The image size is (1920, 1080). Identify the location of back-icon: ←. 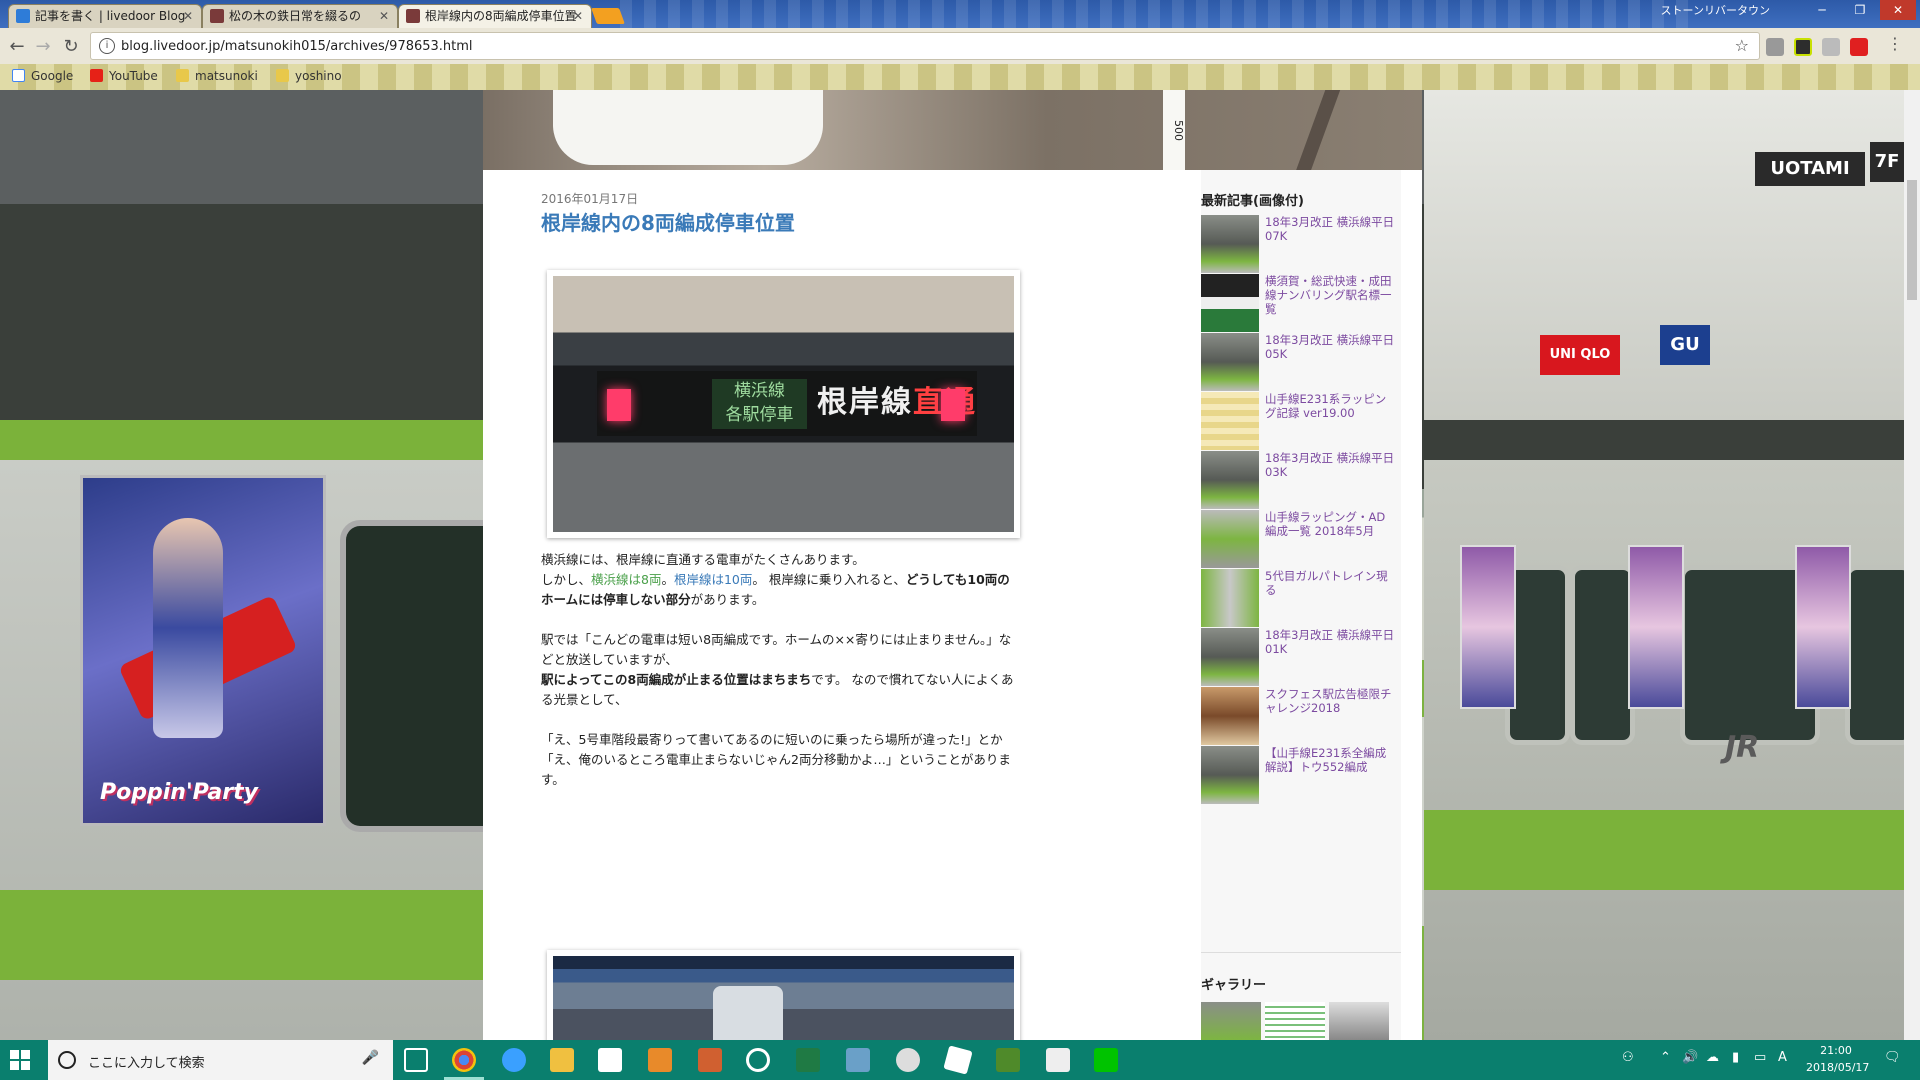
(17, 46).